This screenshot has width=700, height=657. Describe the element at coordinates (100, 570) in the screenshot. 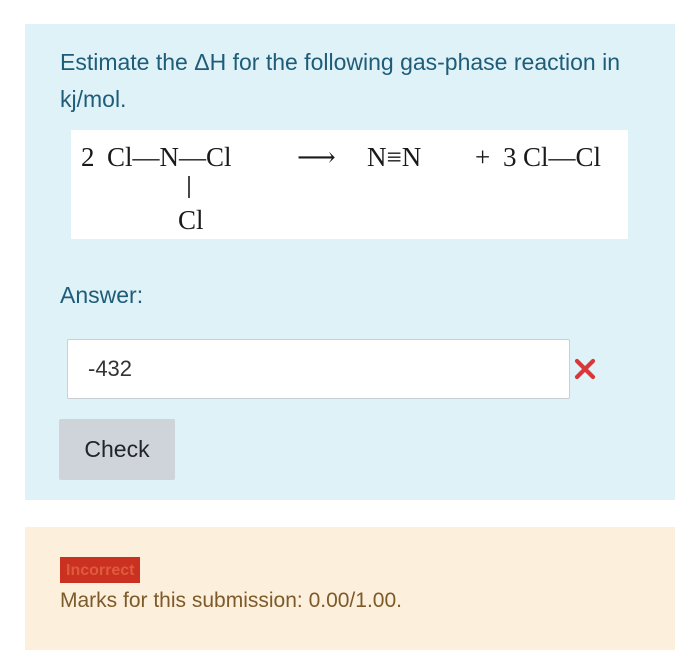

I see `status-badge: Incorrect` at that location.